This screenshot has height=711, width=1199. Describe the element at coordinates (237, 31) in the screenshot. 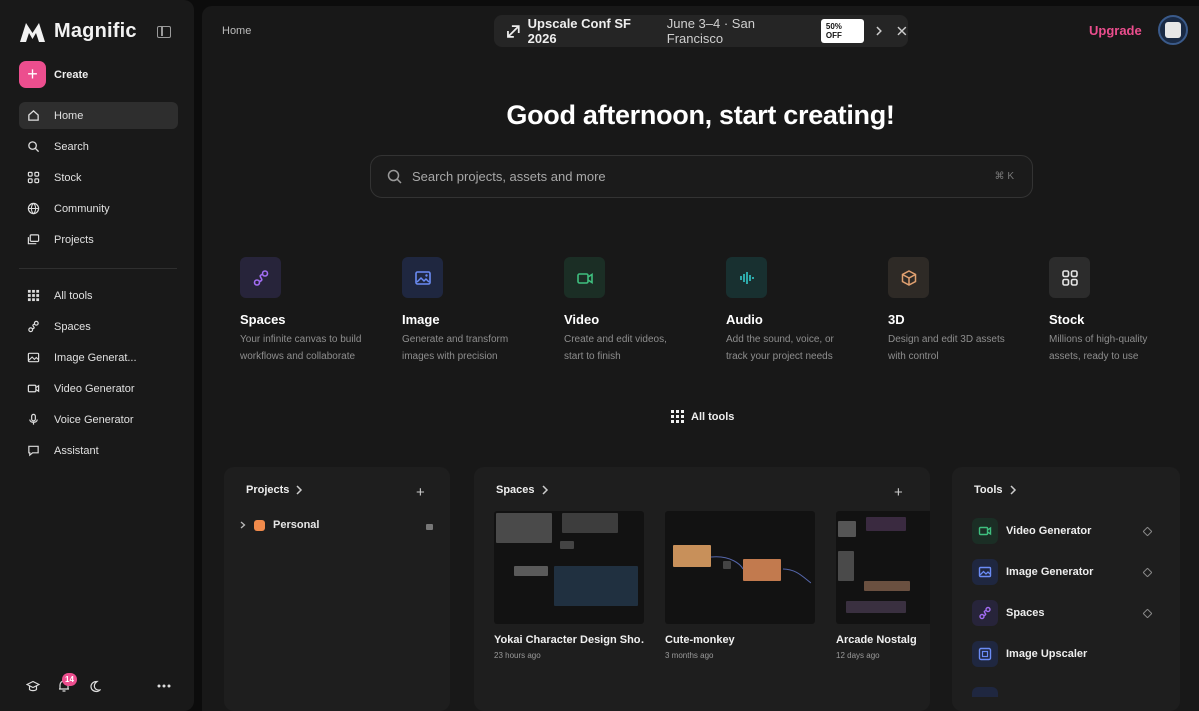

I see `breadcrumb: Home` at that location.